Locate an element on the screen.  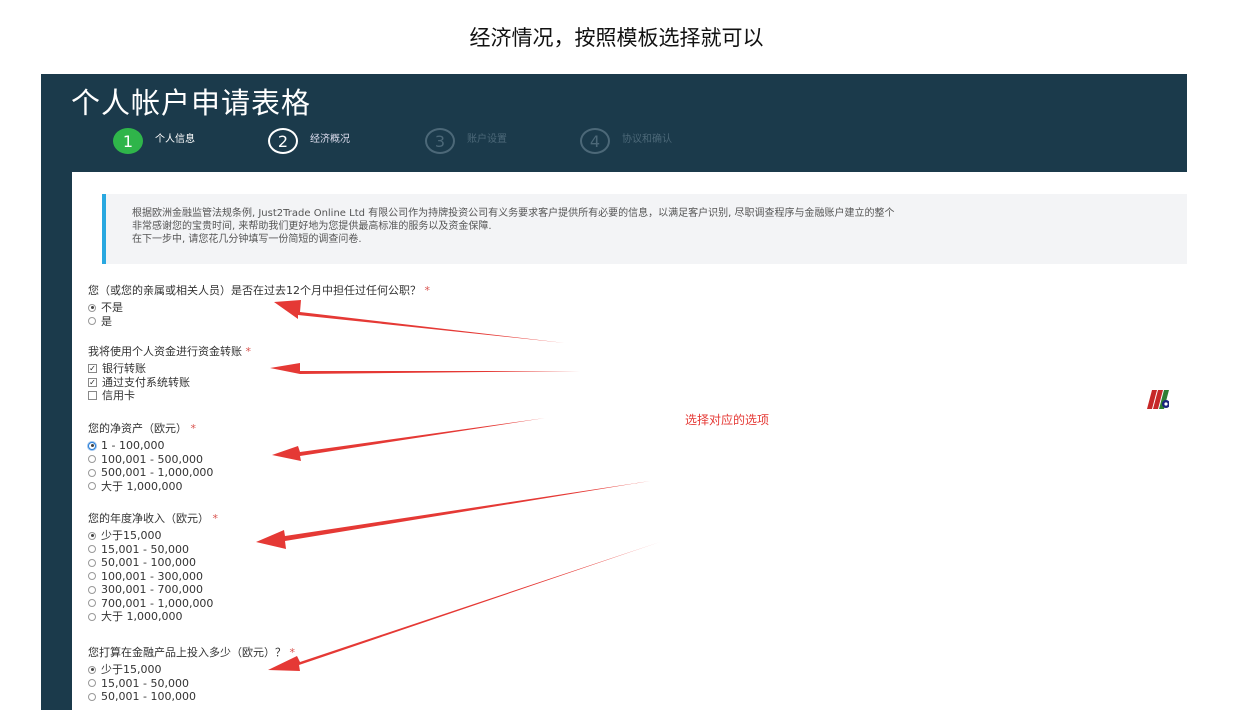
annotation-text: 选择对应的选项 is located at coordinates (727, 420).